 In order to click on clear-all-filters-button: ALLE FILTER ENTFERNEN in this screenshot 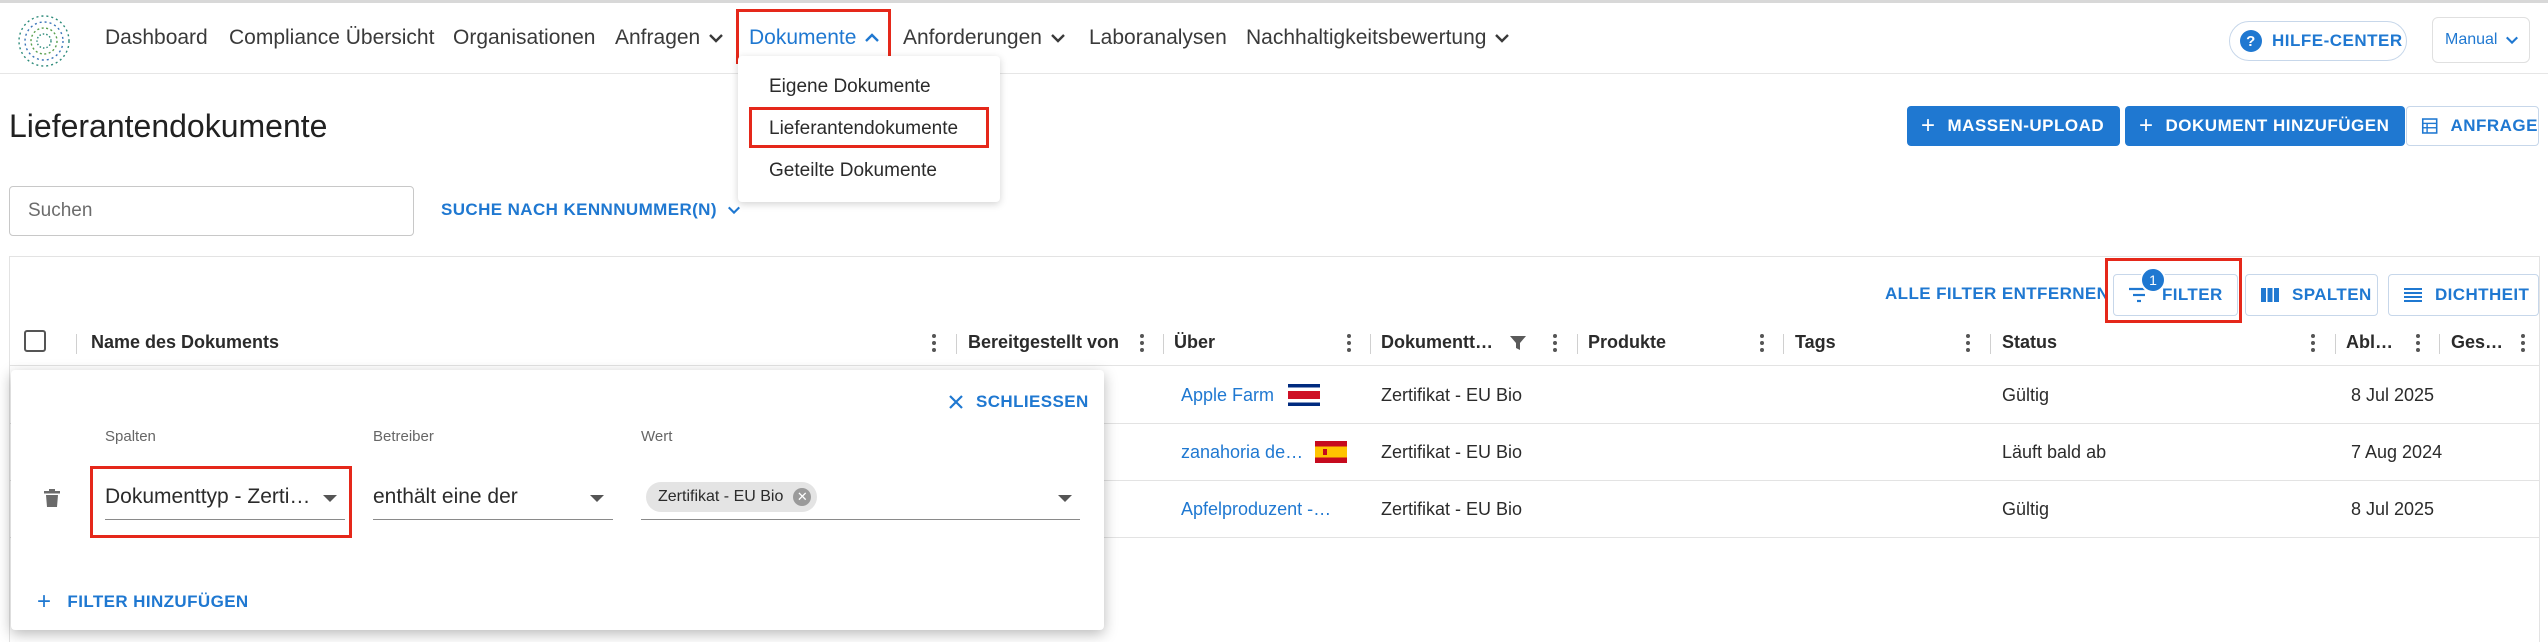, I will do `click(1997, 294)`.